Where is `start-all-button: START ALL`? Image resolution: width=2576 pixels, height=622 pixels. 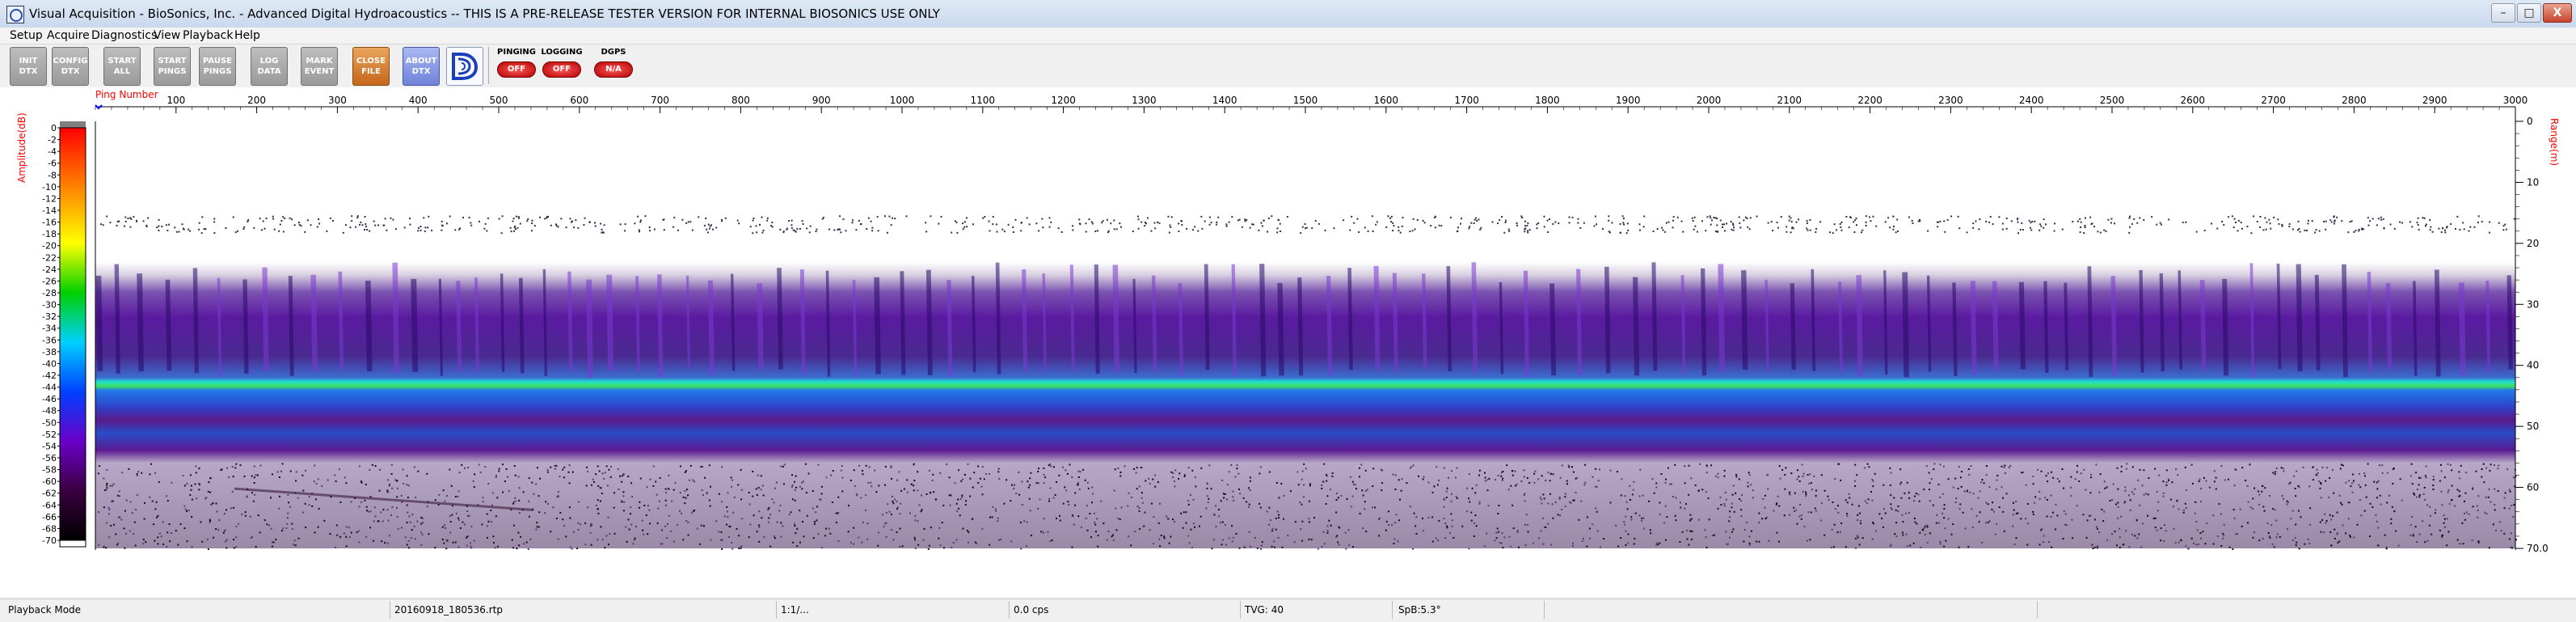
start-all-button: START ALL is located at coordinates (122, 66).